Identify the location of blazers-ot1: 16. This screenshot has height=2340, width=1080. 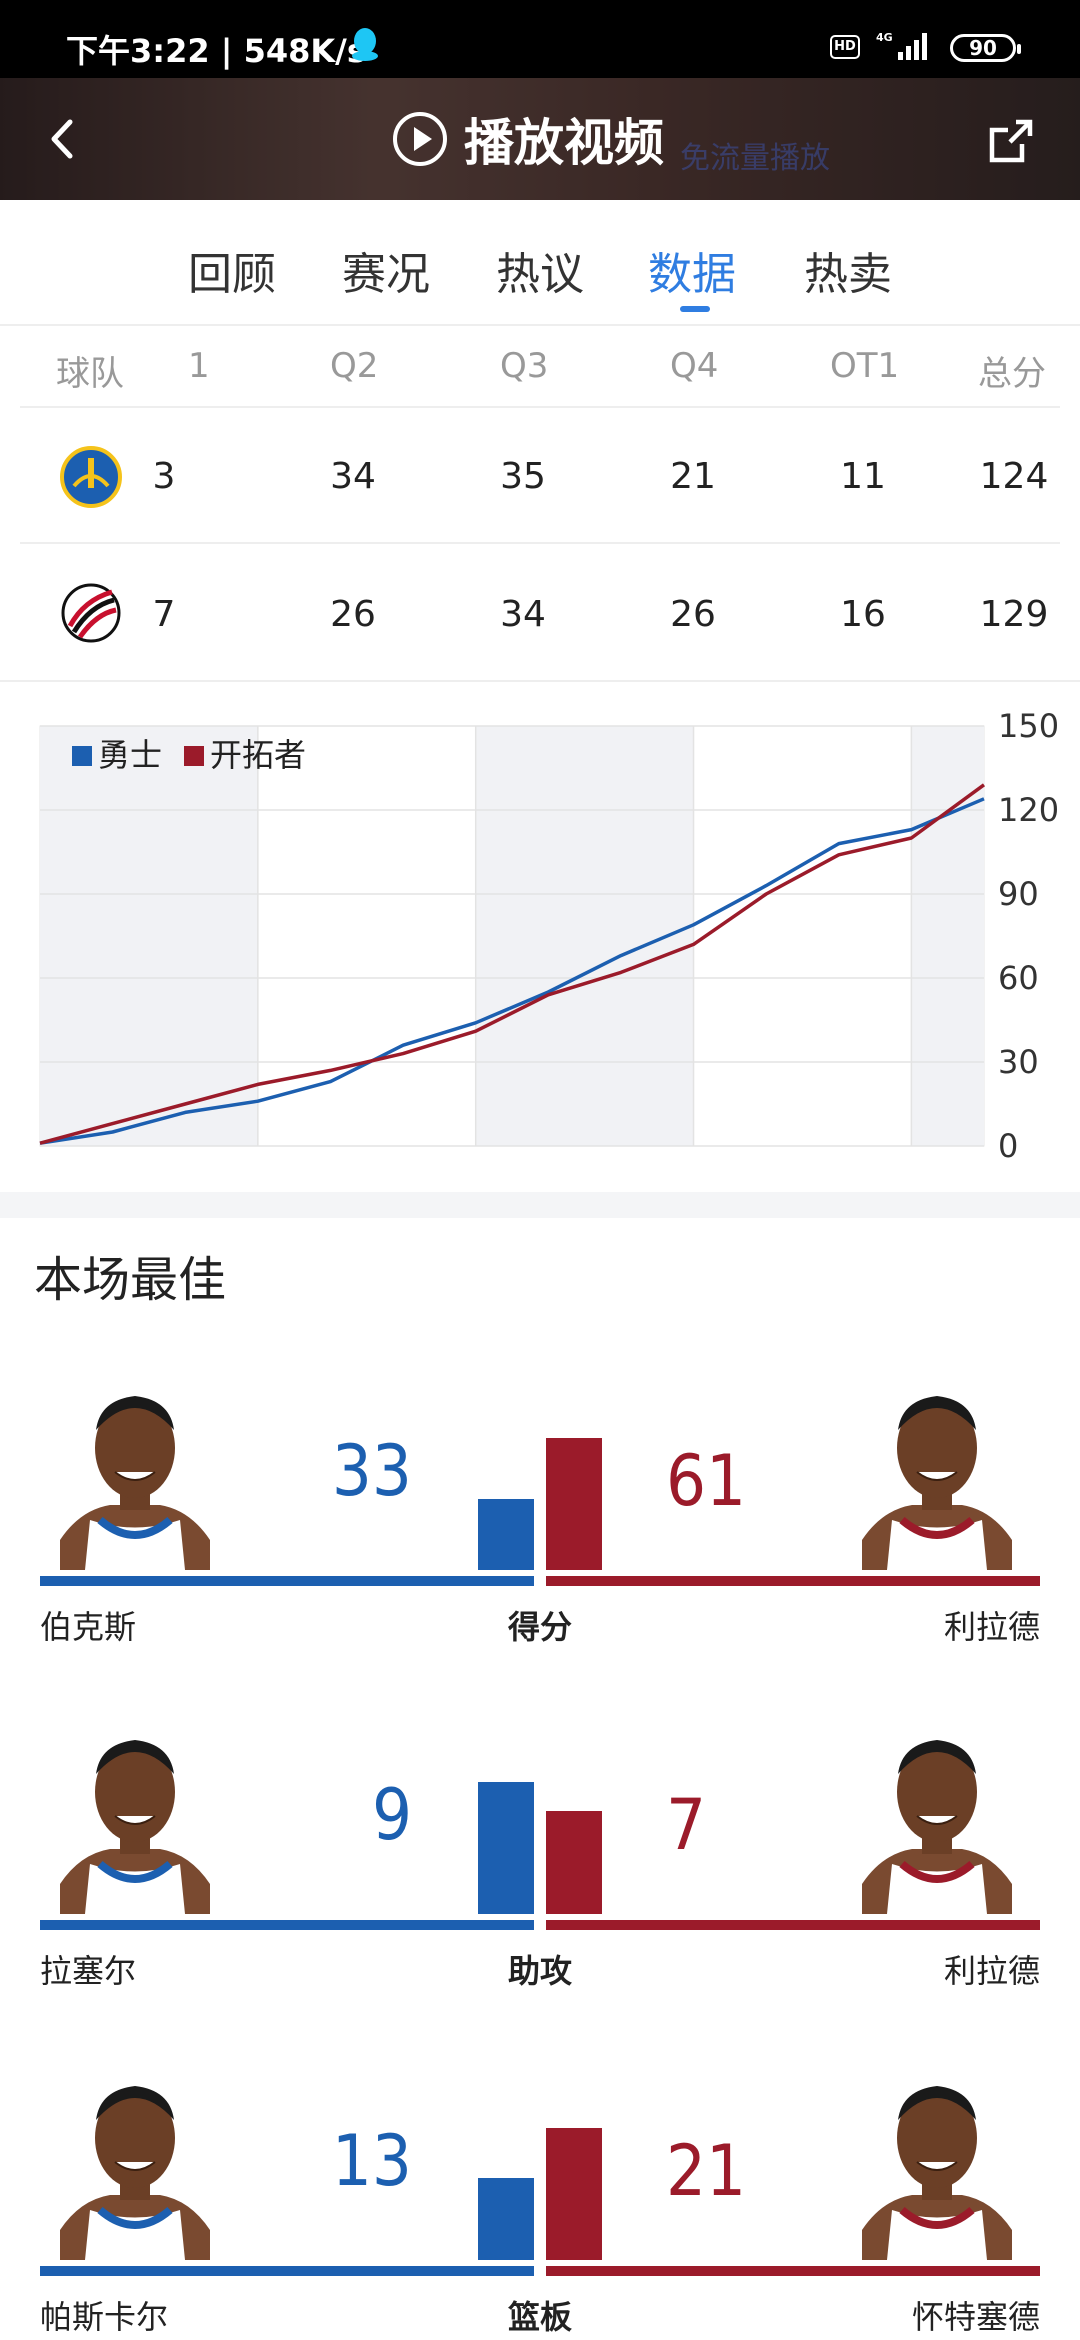
(863, 614).